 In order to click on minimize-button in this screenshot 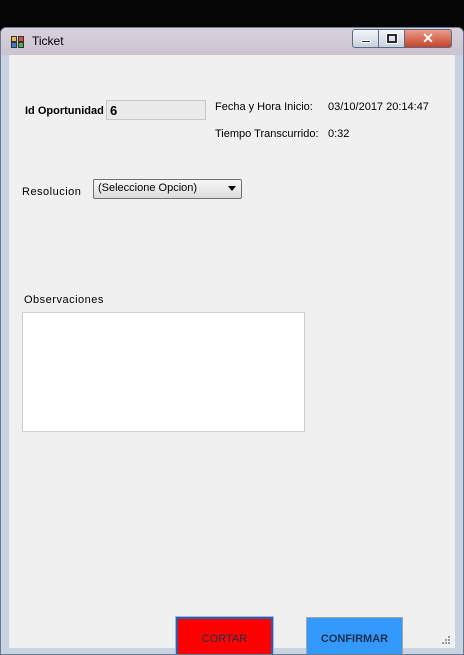, I will do `click(365, 38)`.